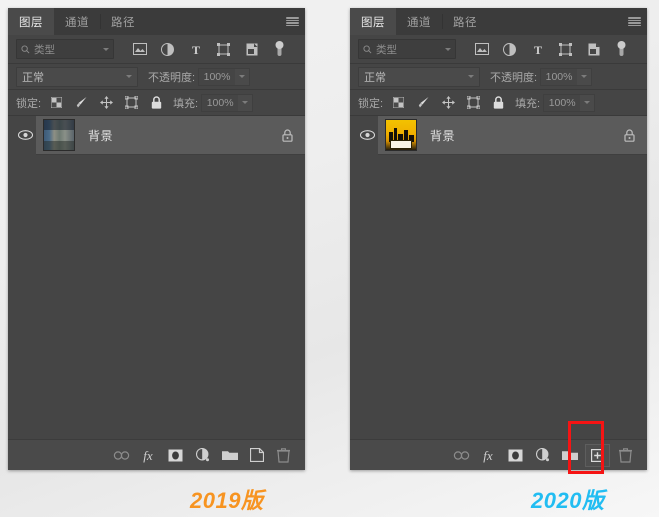 The image size is (659, 517). I want to click on caption-2020: 2020版, so click(568, 500).